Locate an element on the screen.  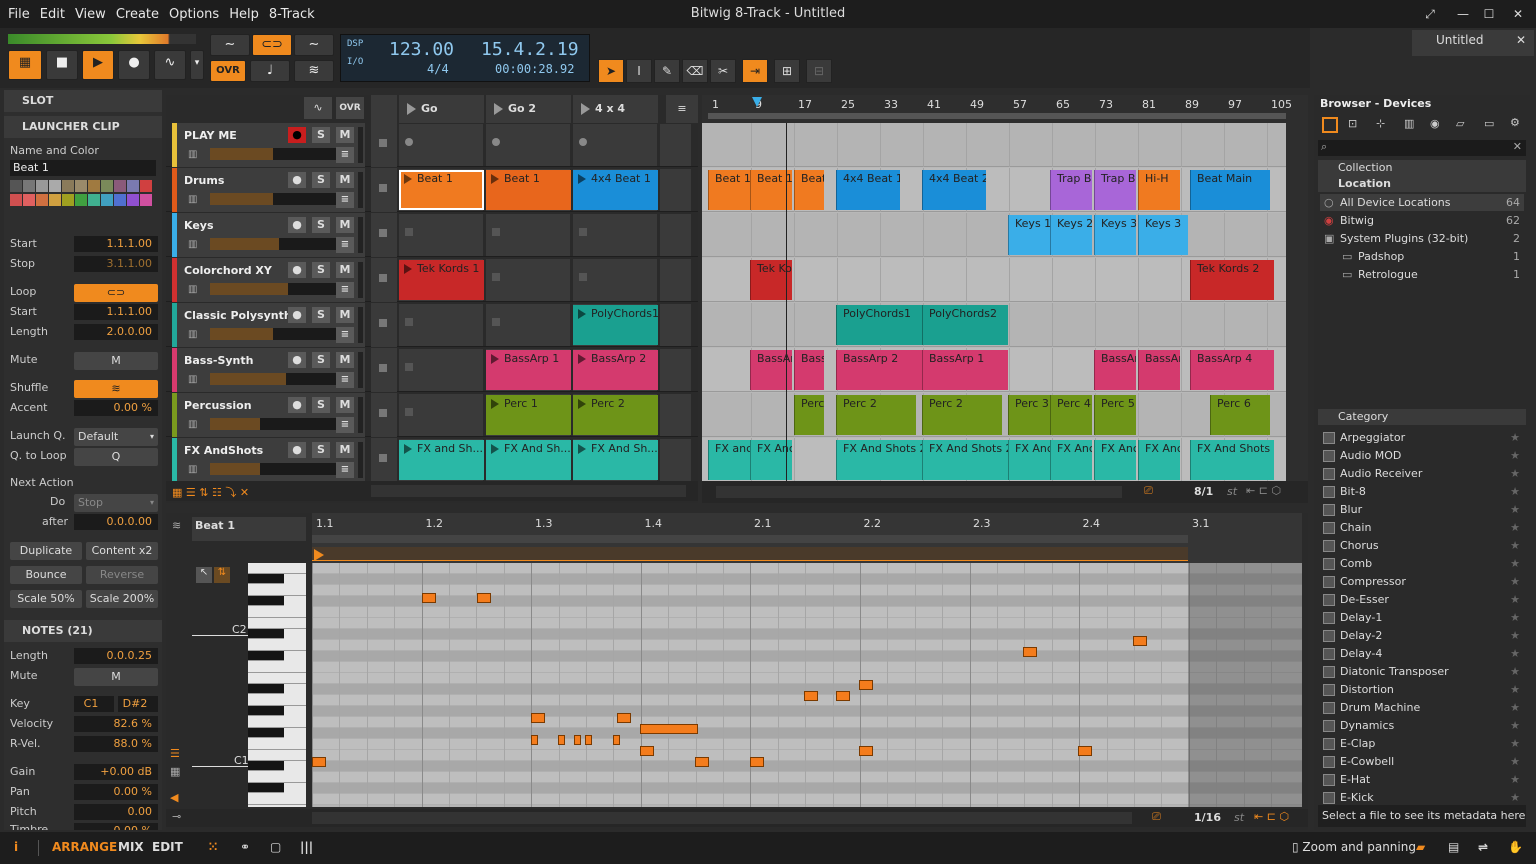
shuffle-icon: ⁙ is located at coordinates (213, 847).